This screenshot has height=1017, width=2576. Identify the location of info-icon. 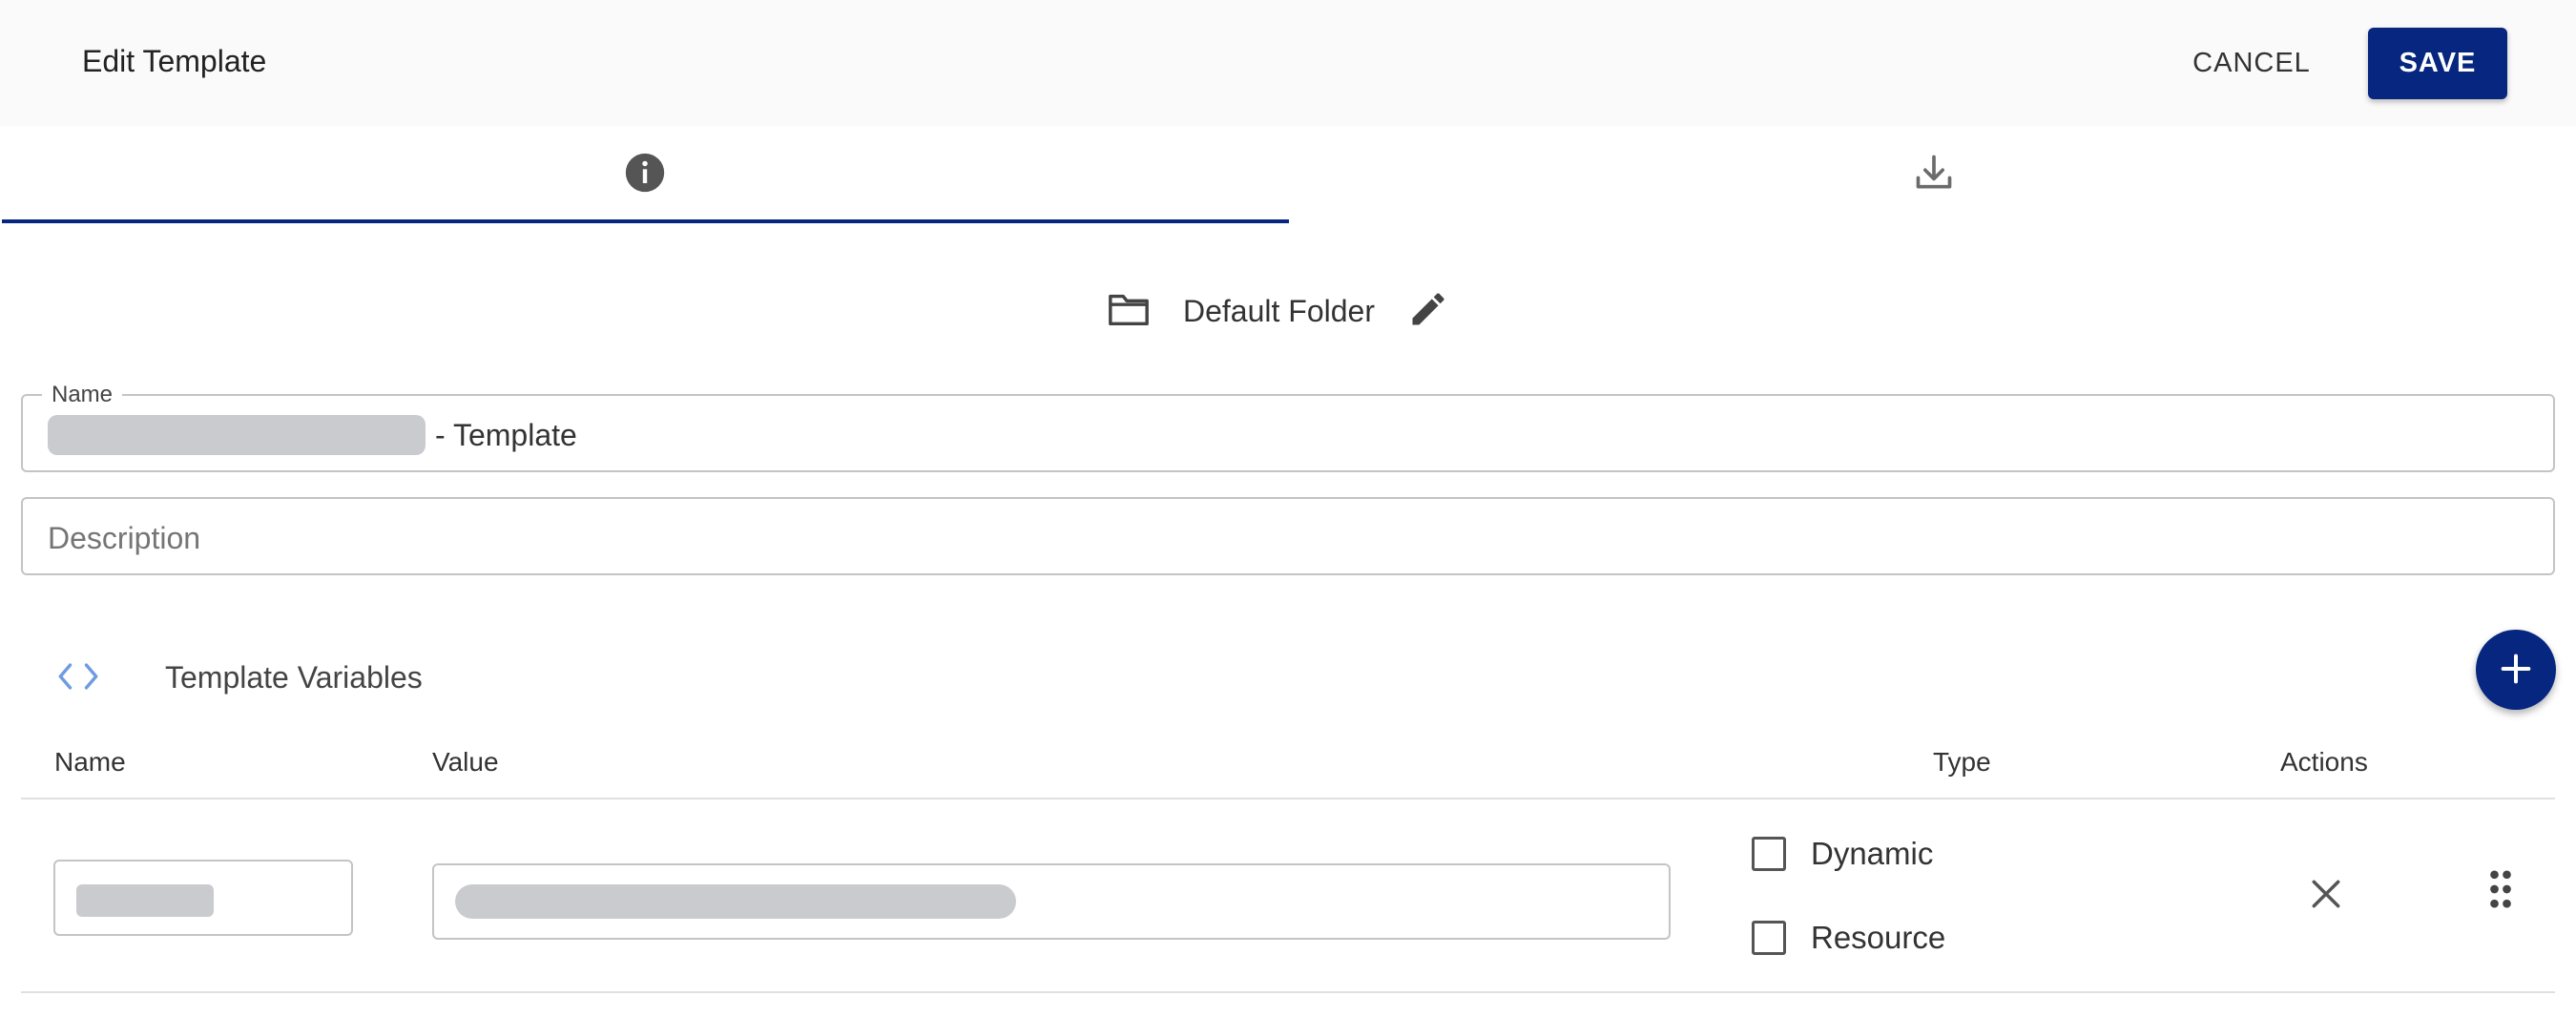
(645, 175).